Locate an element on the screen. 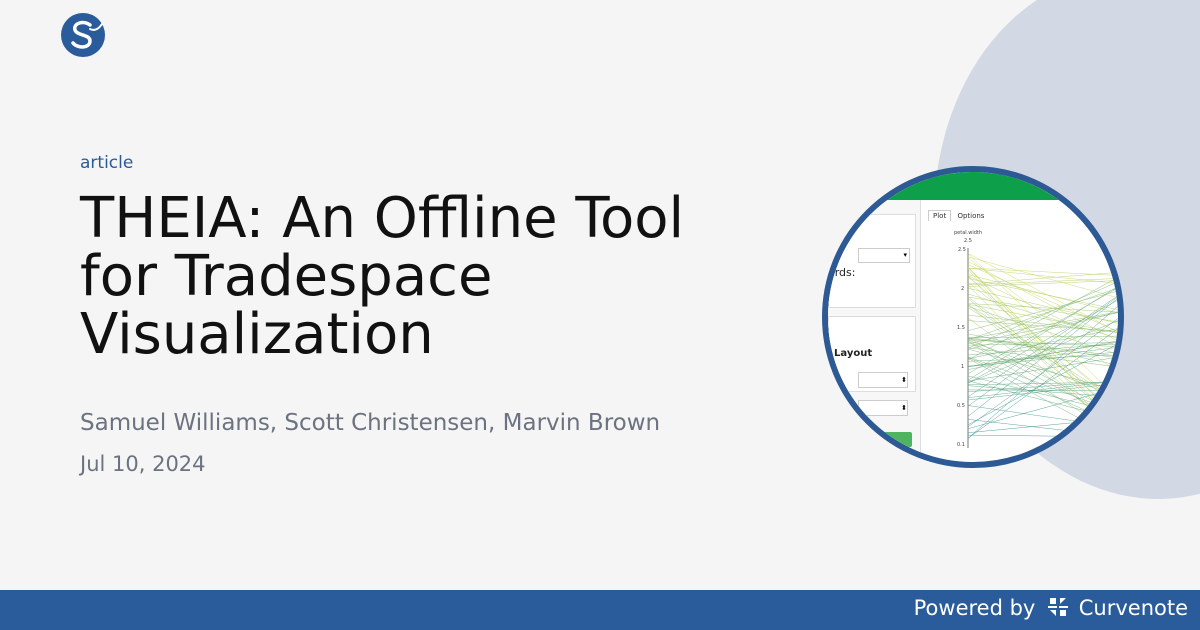  parallel-coordinates-plot: petal.width 2.5 2.5 2 1.5 1 0.5 0.1 is located at coordinates (1036, 339).